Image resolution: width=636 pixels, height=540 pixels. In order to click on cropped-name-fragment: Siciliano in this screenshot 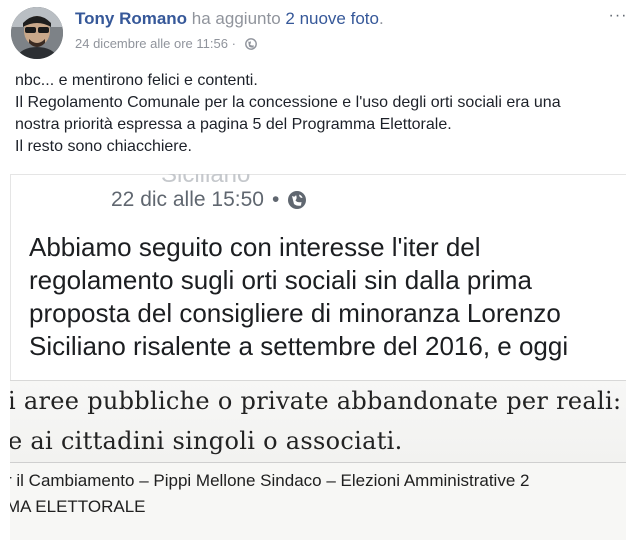, I will do `click(206, 181)`.